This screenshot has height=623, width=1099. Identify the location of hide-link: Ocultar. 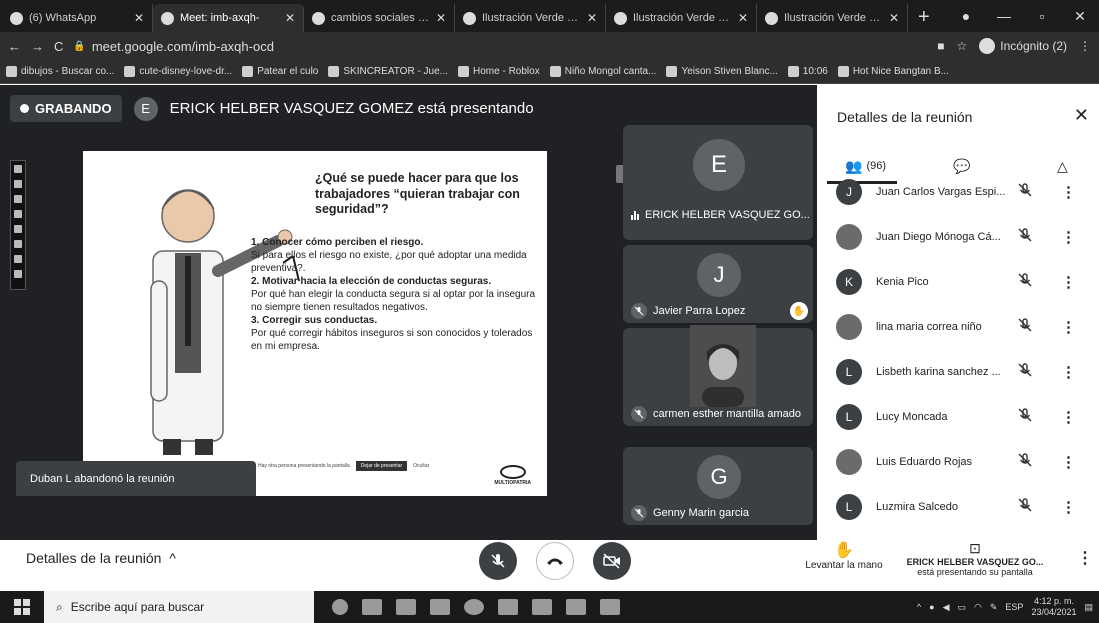
(421, 466).